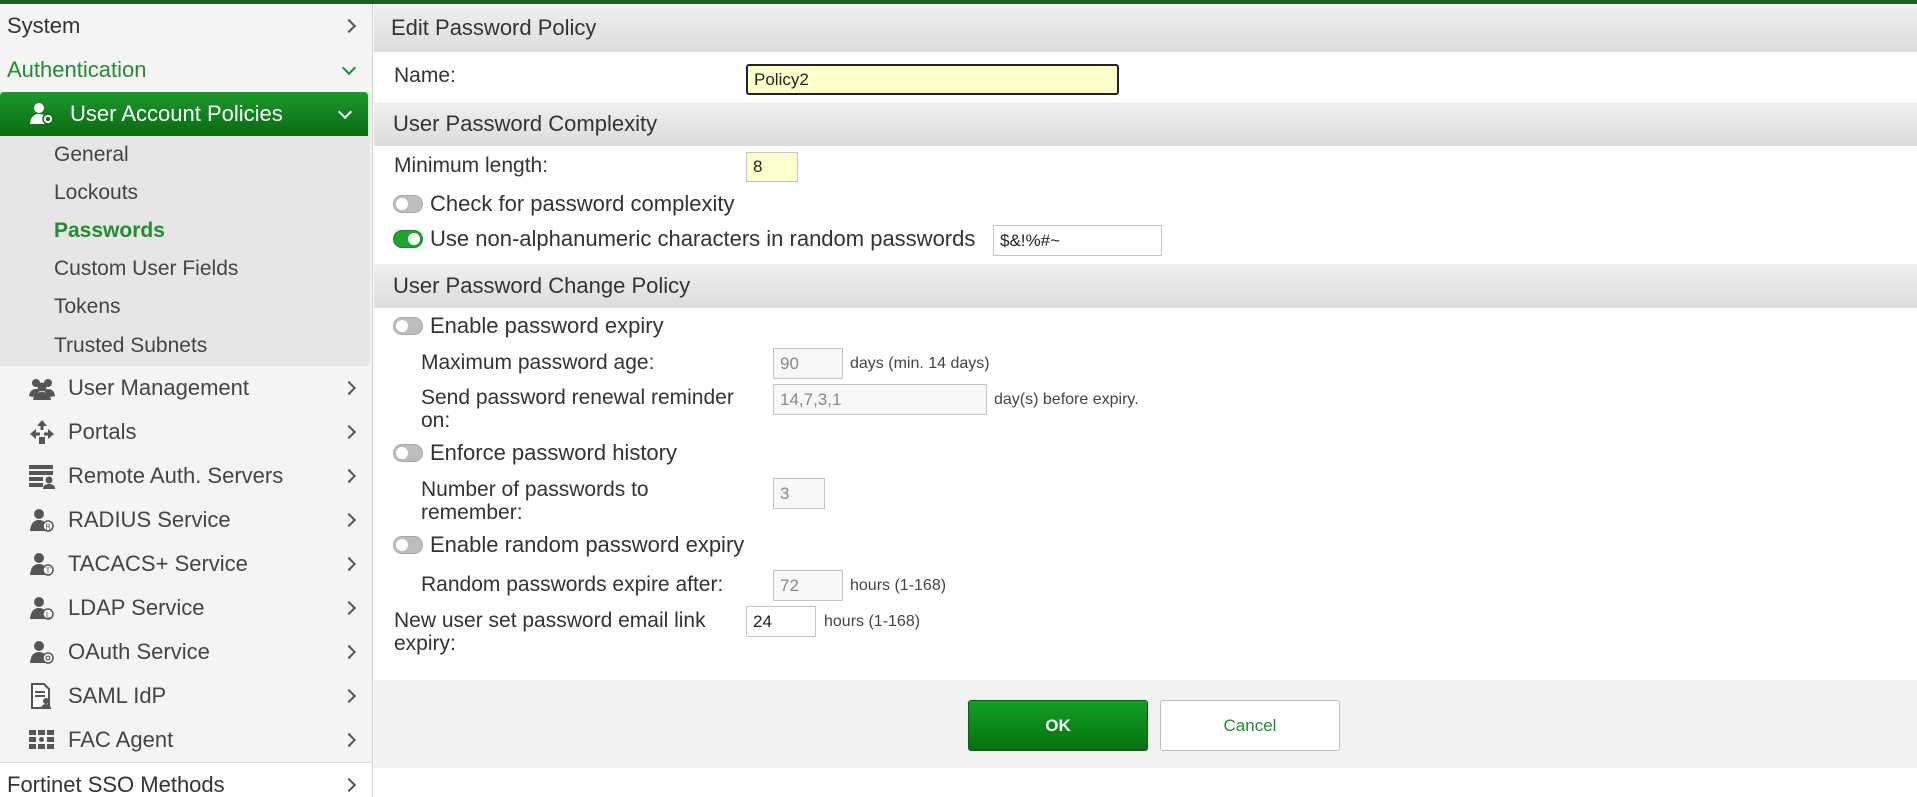  I want to click on cancel-button-label: Cancel, so click(1250, 725).